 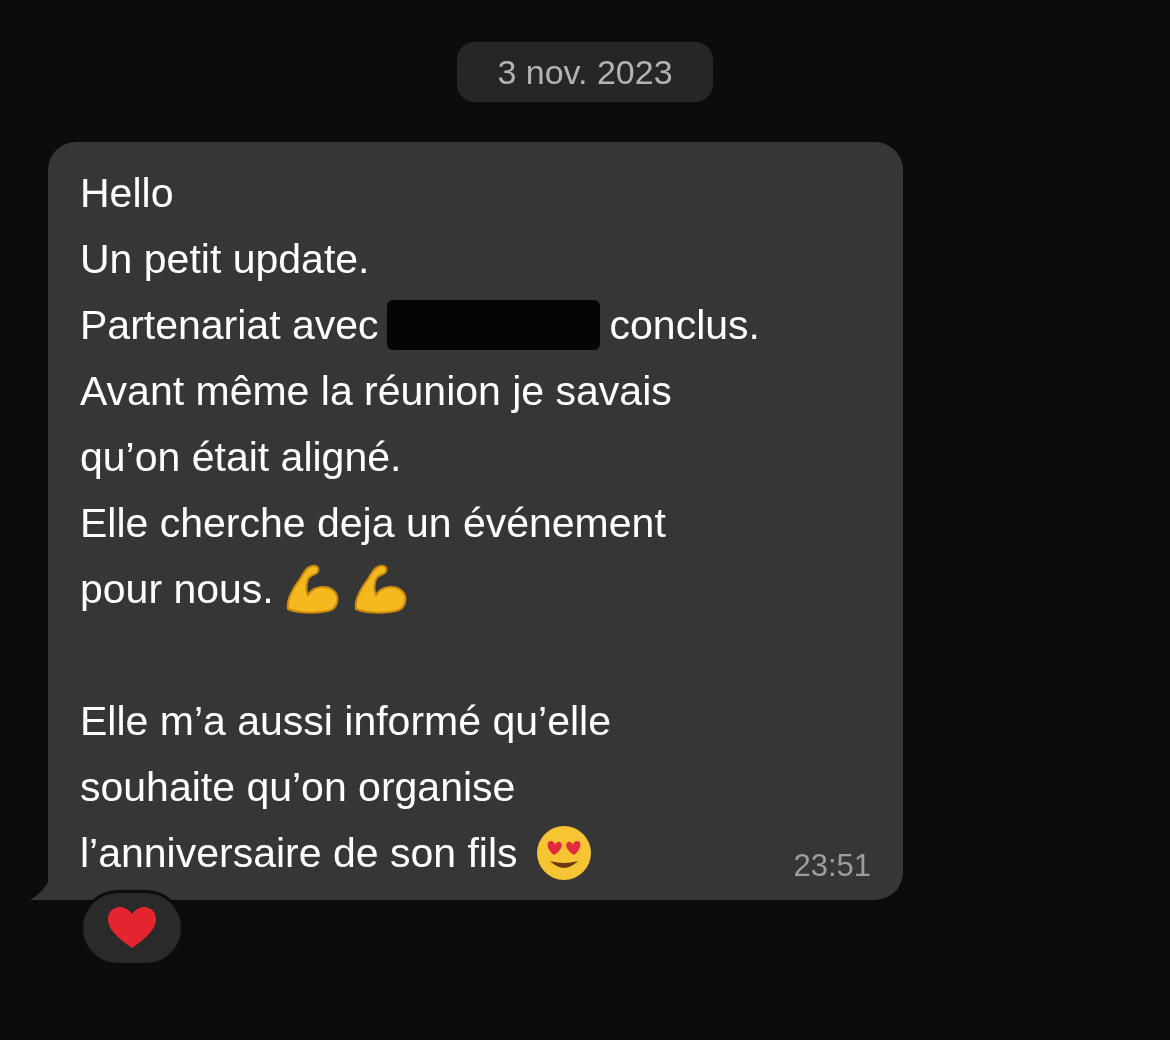 I want to click on message-text: Hello, so click(x=127, y=193).